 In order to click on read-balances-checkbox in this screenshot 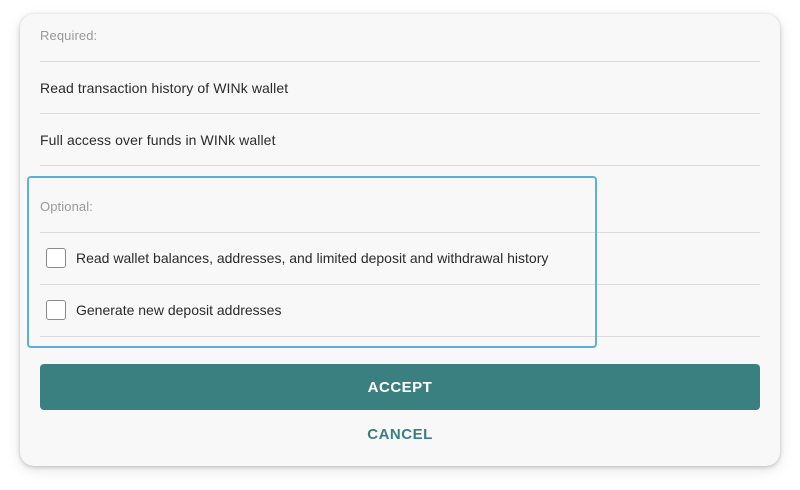, I will do `click(56, 258)`.